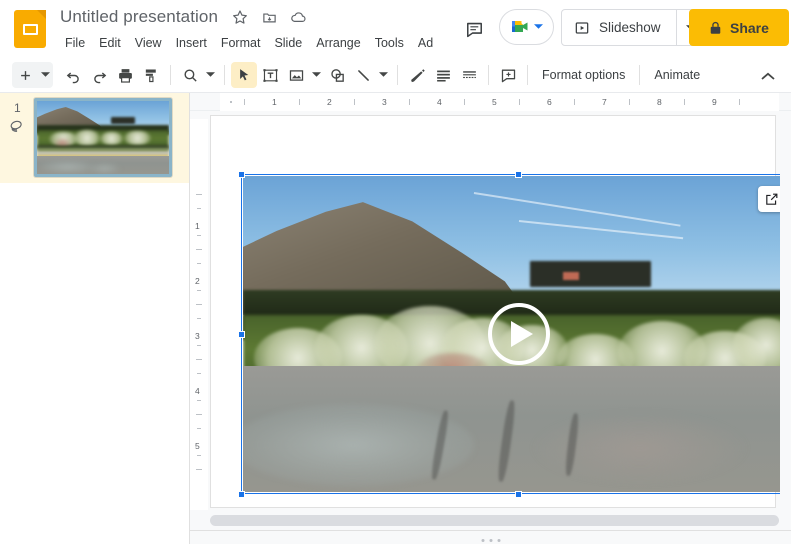  What do you see at coordinates (769, 199) in the screenshot?
I see `open-in-new-icon` at bounding box center [769, 199].